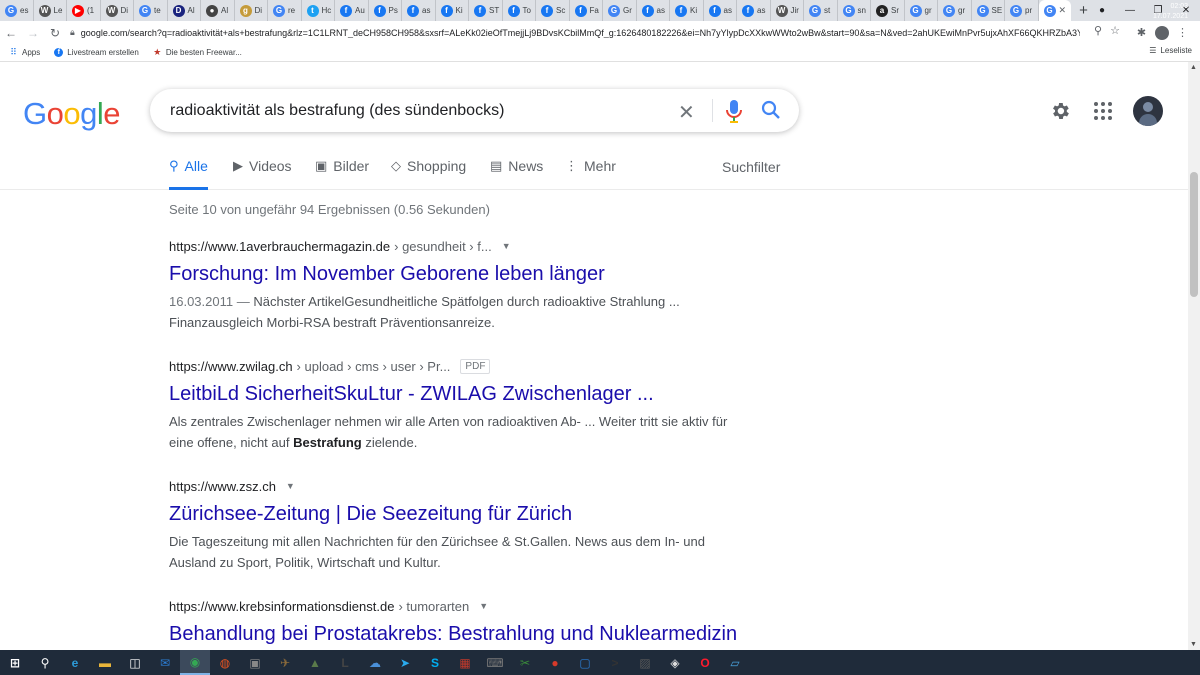 Image resolution: width=1200 pixels, height=675 pixels. I want to click on tab-all: ⚲ Alle, so click(188, 174).